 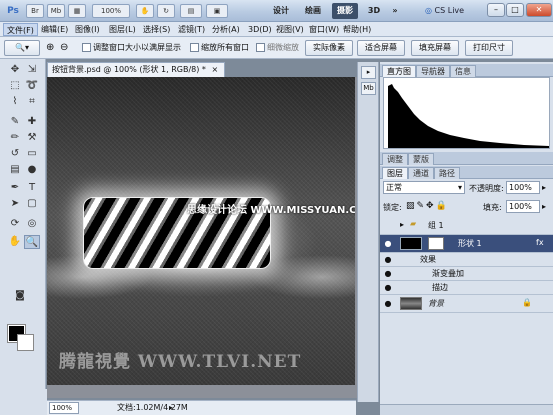 I want to click on blend-row: 正常 ▾ 不透明度: 100% ▸, so click(x=466, y=188).